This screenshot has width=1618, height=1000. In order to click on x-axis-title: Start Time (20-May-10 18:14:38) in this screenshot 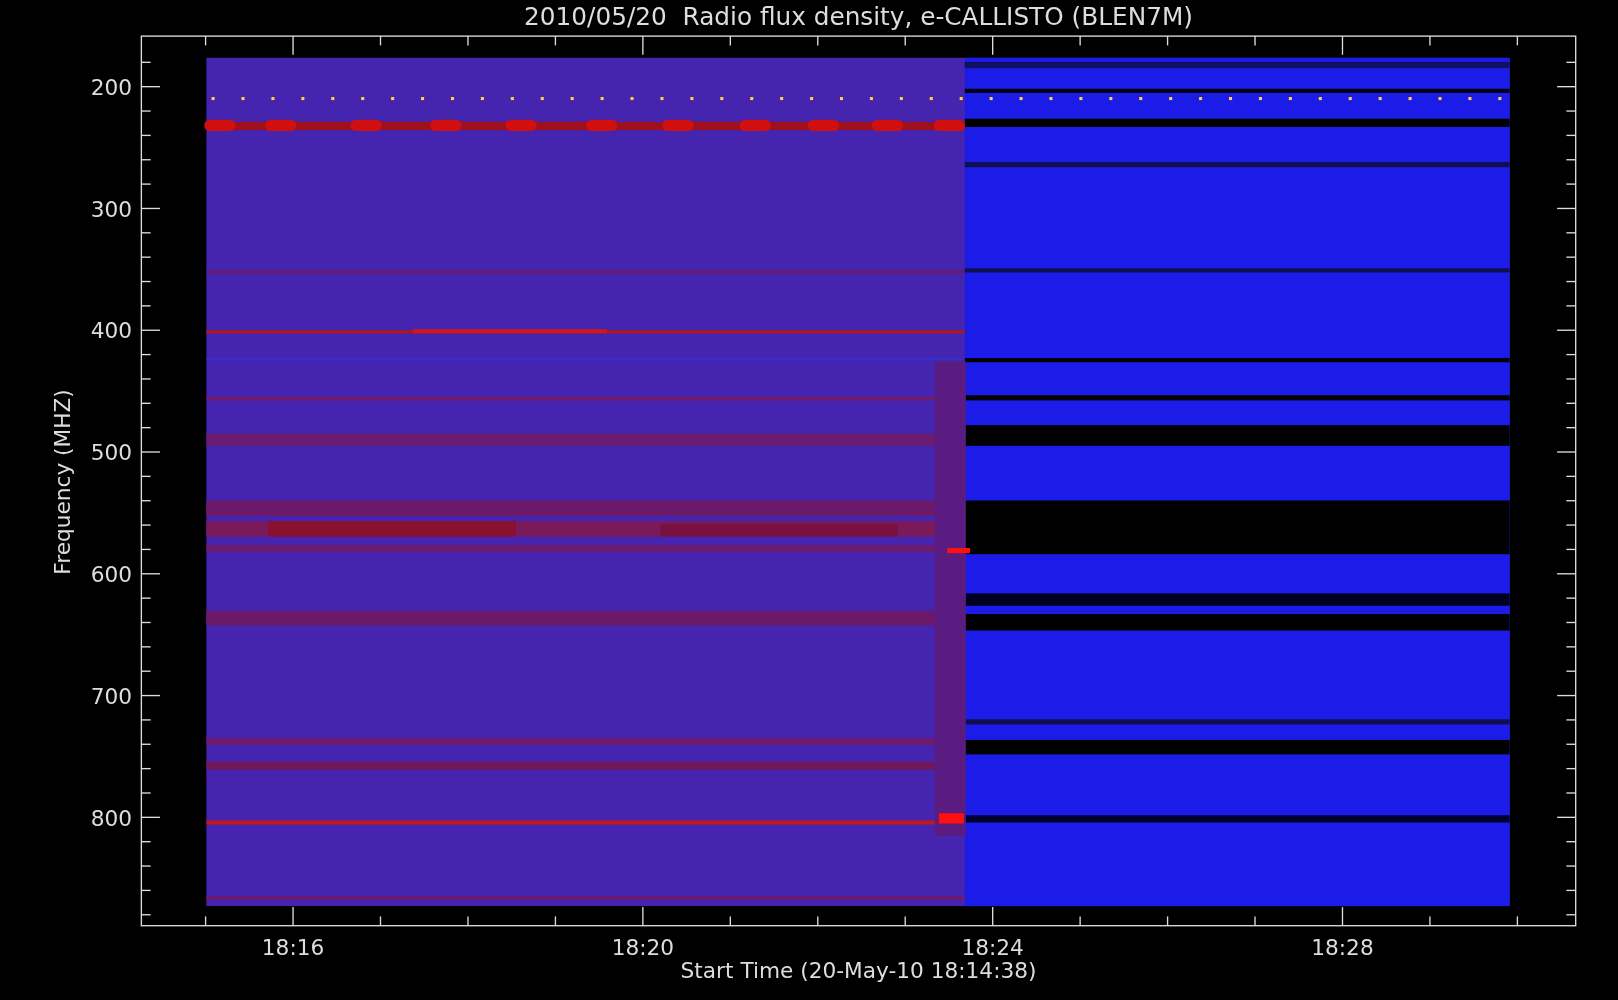, I will do `click(858, 971)`.